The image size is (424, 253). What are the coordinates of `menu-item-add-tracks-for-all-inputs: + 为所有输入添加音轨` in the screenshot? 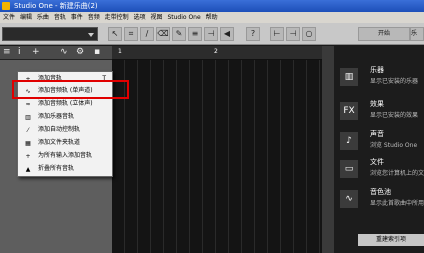 It's located at (65, 156).